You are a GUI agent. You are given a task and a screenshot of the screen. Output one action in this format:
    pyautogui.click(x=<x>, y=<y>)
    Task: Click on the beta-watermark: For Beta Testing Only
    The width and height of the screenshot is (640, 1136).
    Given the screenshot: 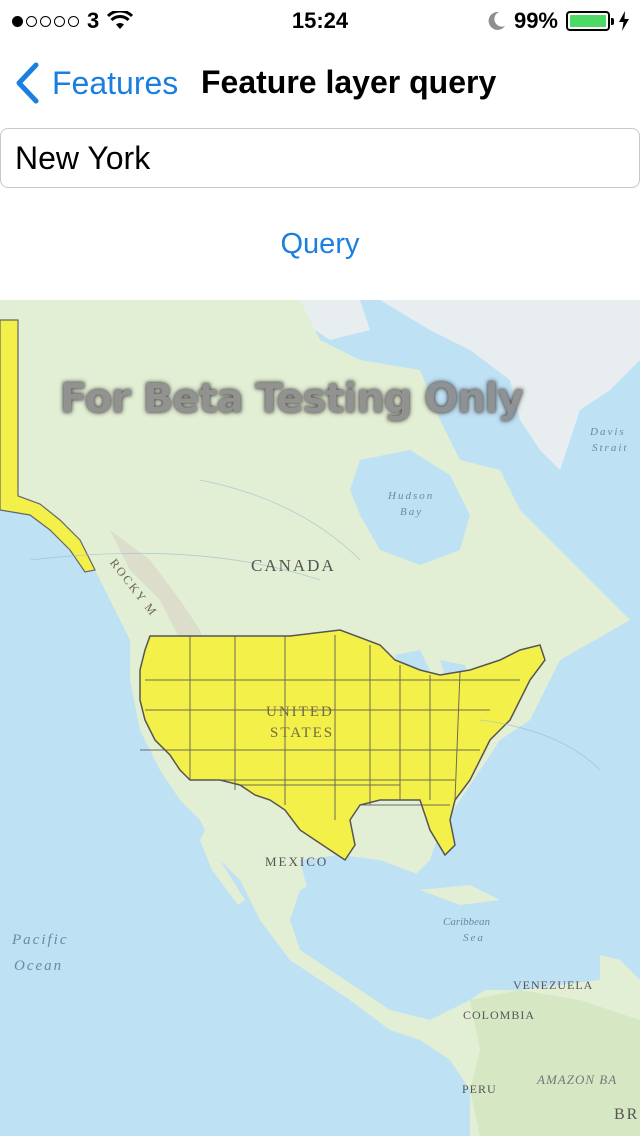 What is the action you would take?
    pyautogui.click(x=292, y=399)
    